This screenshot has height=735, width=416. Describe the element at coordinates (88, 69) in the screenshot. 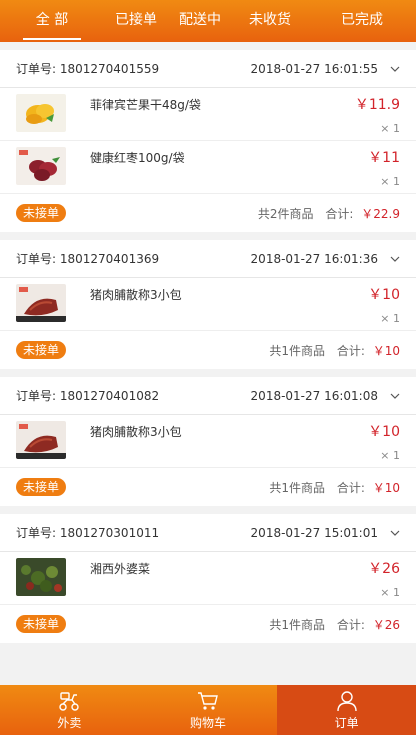

I see `order-number: 订单号: 1801270401559` at that location.